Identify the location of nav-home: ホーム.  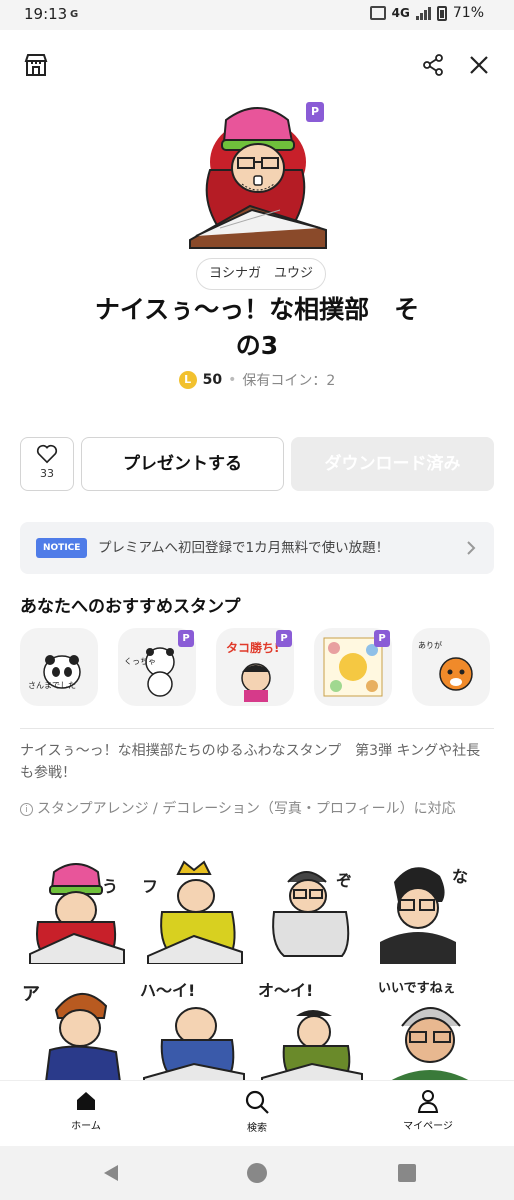
(86, 1110).